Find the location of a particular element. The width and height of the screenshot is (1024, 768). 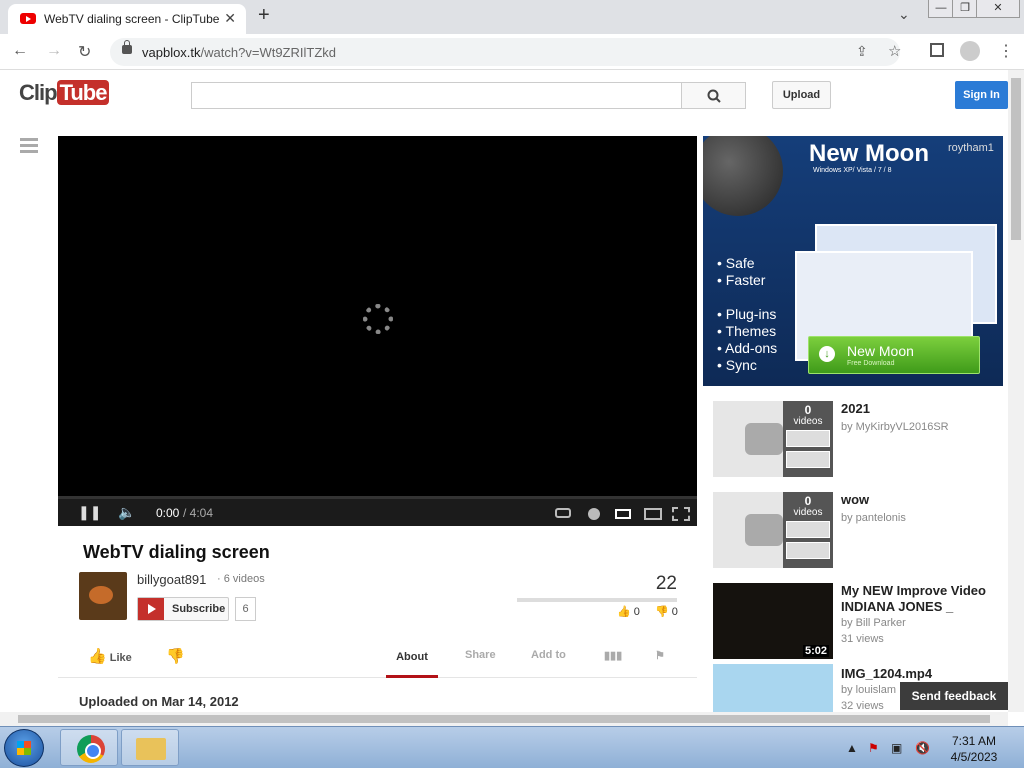

related-author: by louislam is located at coordinates (869, 690).